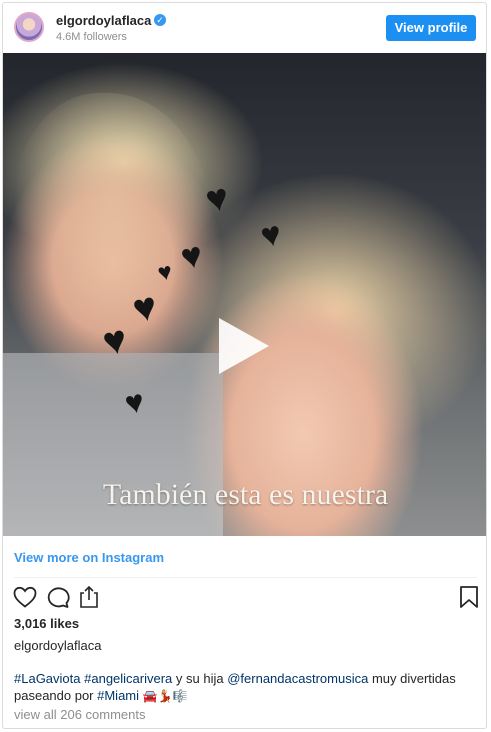 The height and width of the screenshot is (732, 491). Describe the element at coordinates (271, 235) in the screenshot. I see `heart-sticker-icon: ♥` at that location.